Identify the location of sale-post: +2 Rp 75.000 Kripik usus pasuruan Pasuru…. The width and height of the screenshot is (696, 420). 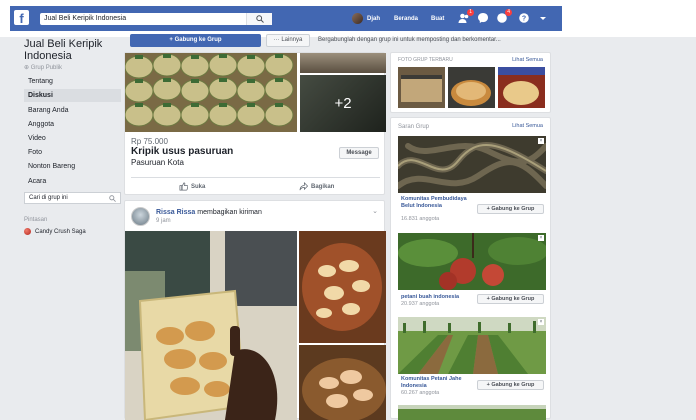
(255, 123).